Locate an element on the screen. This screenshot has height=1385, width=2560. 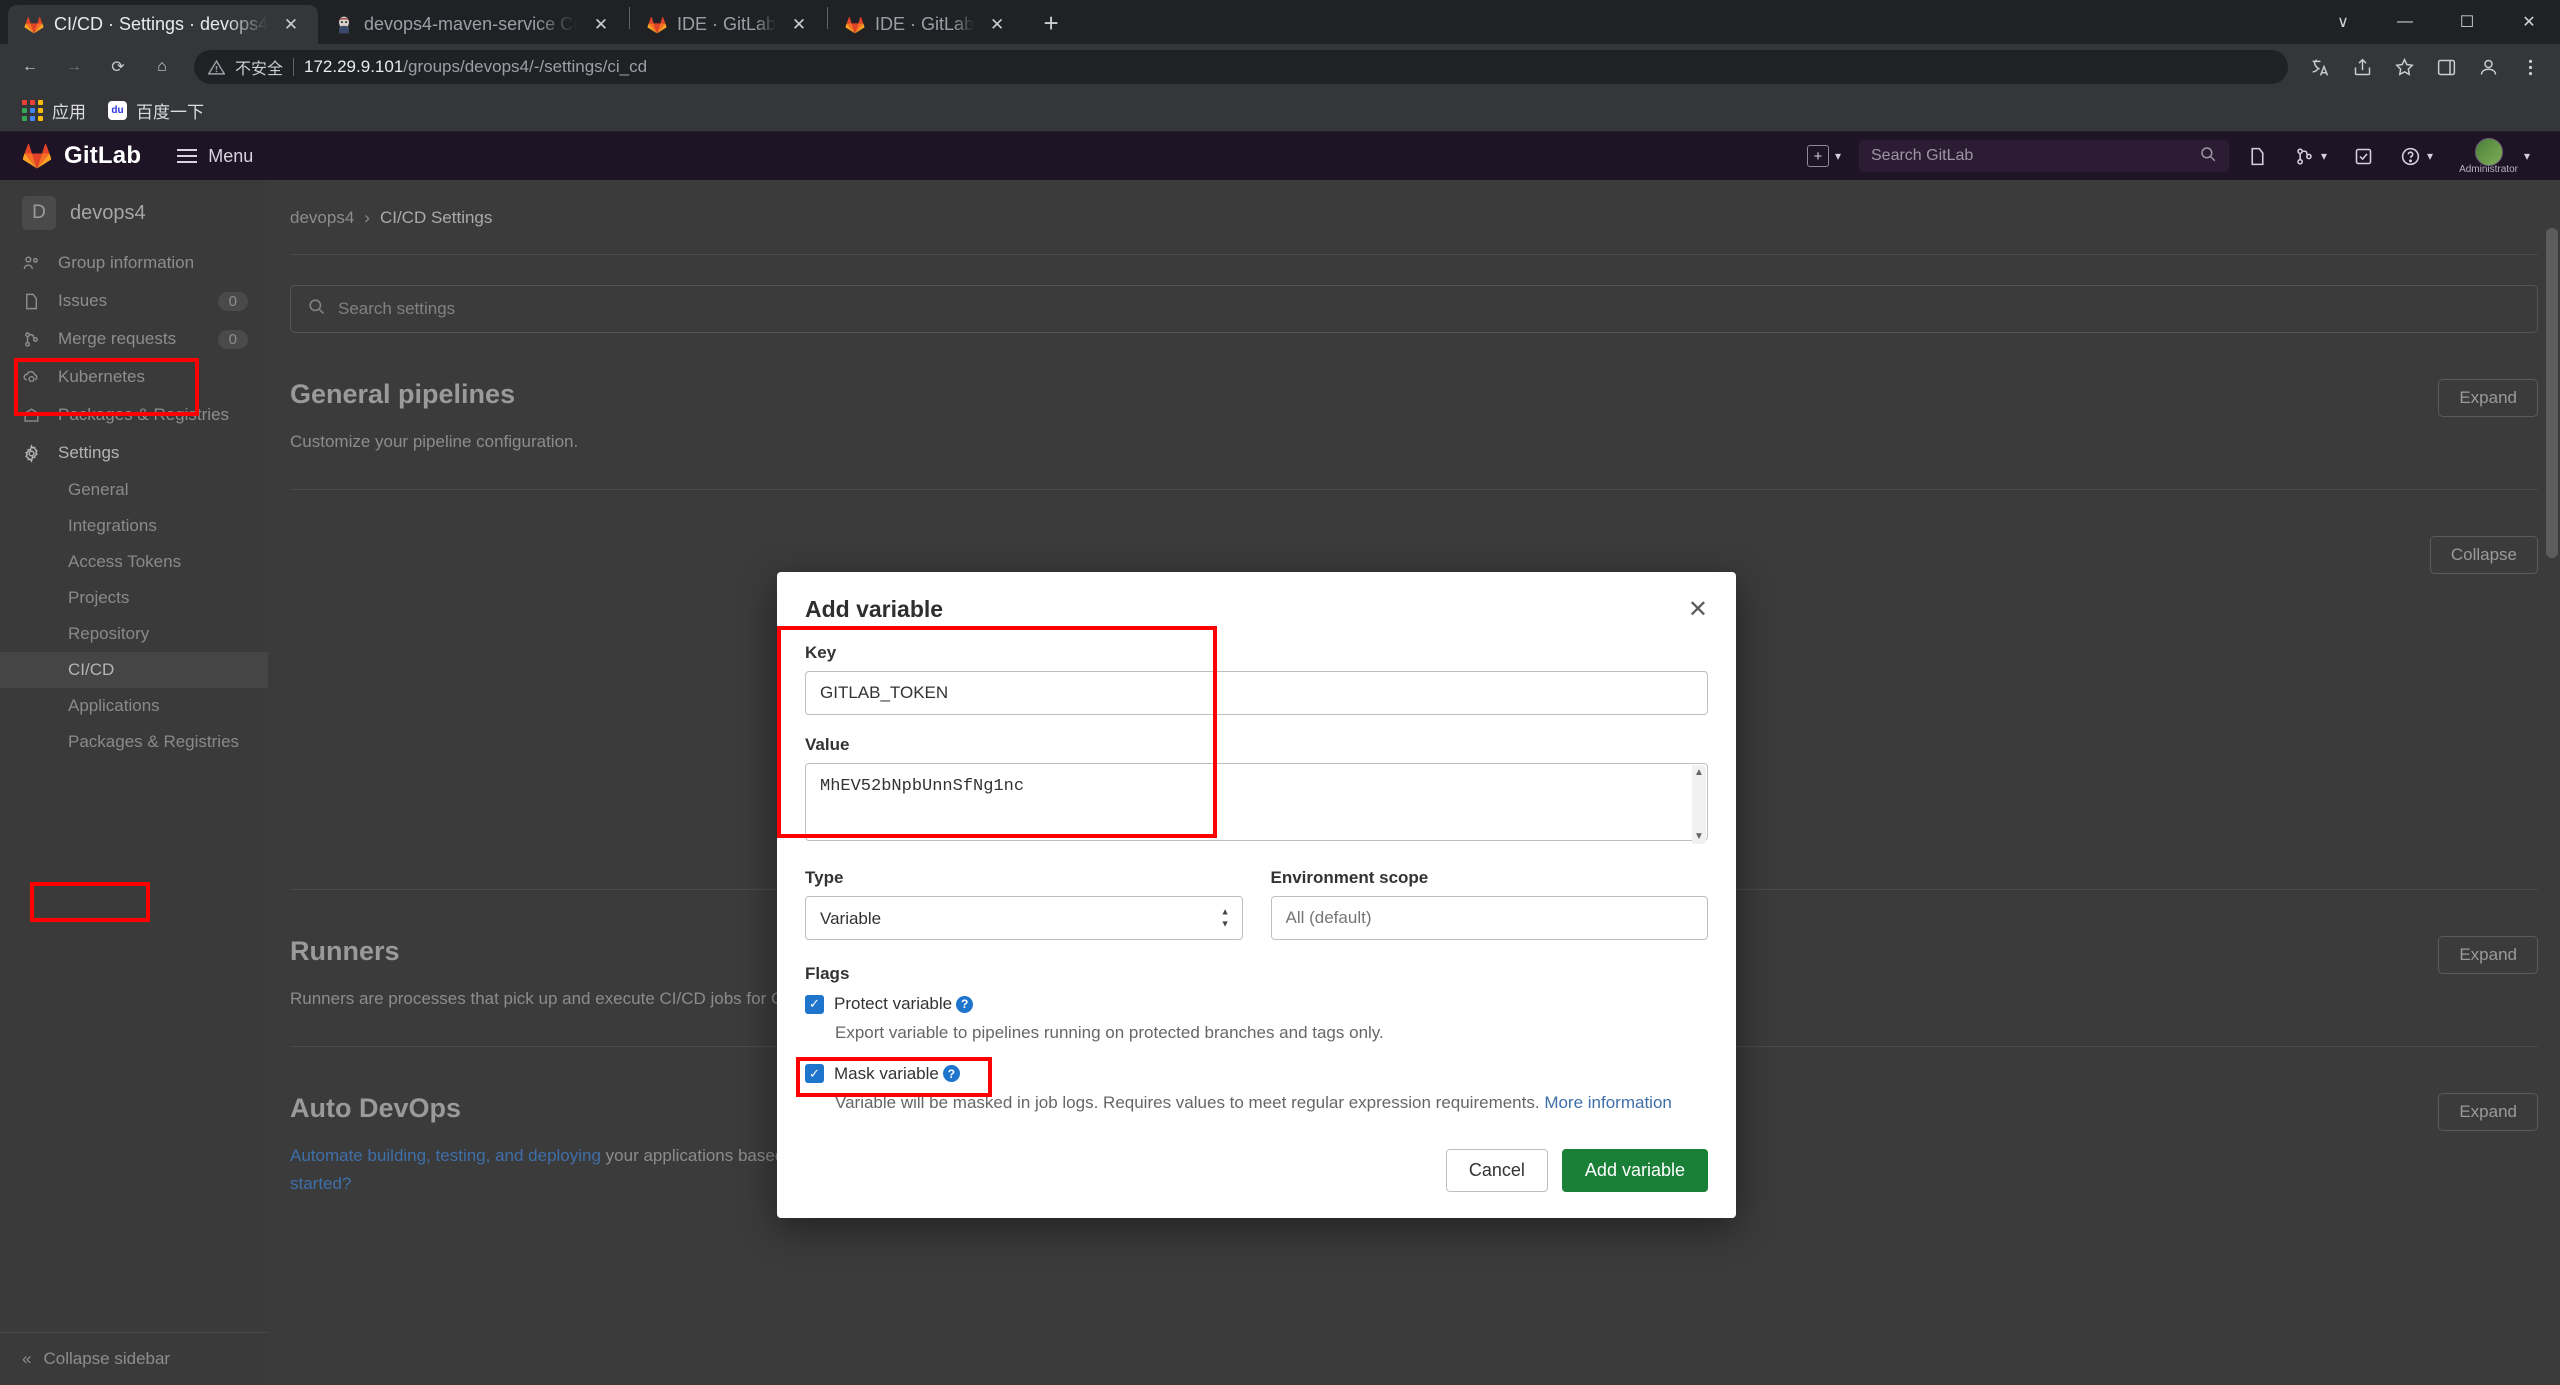
modal-body: Key Value ▲ ▼ Type Variable ▲▼ is located at coordinates (1256, 882).